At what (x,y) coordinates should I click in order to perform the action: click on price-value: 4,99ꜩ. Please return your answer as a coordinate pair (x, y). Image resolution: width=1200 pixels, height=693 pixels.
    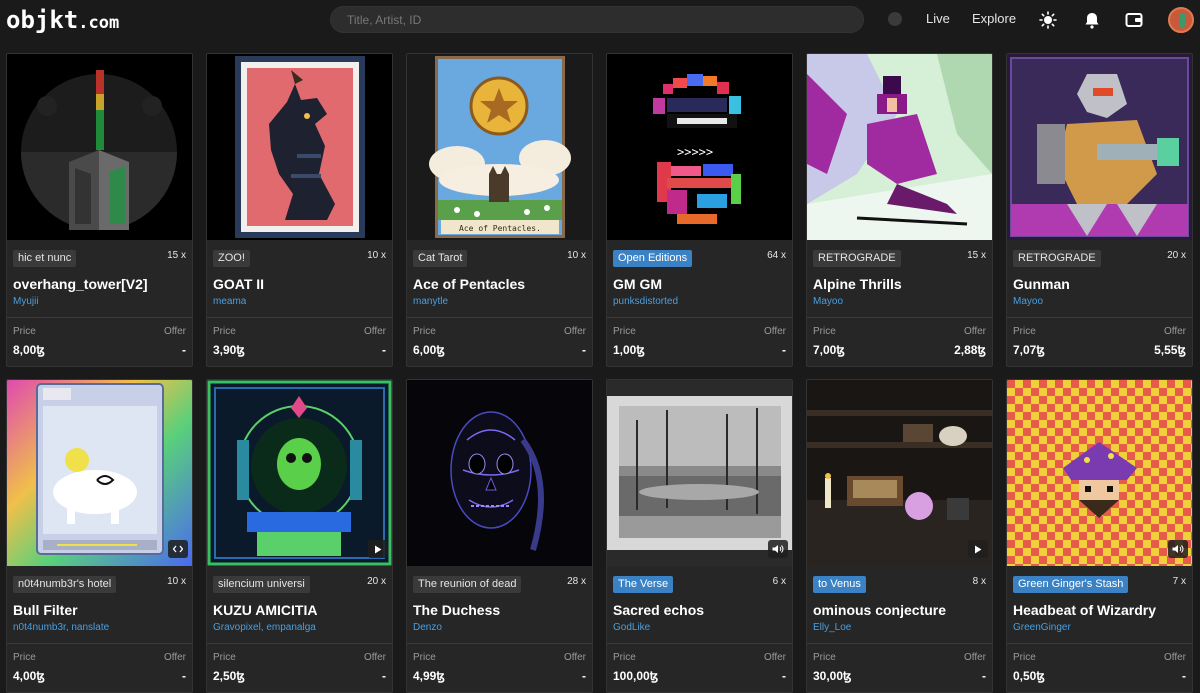
    Looking at the image, I should click on (429, 676).